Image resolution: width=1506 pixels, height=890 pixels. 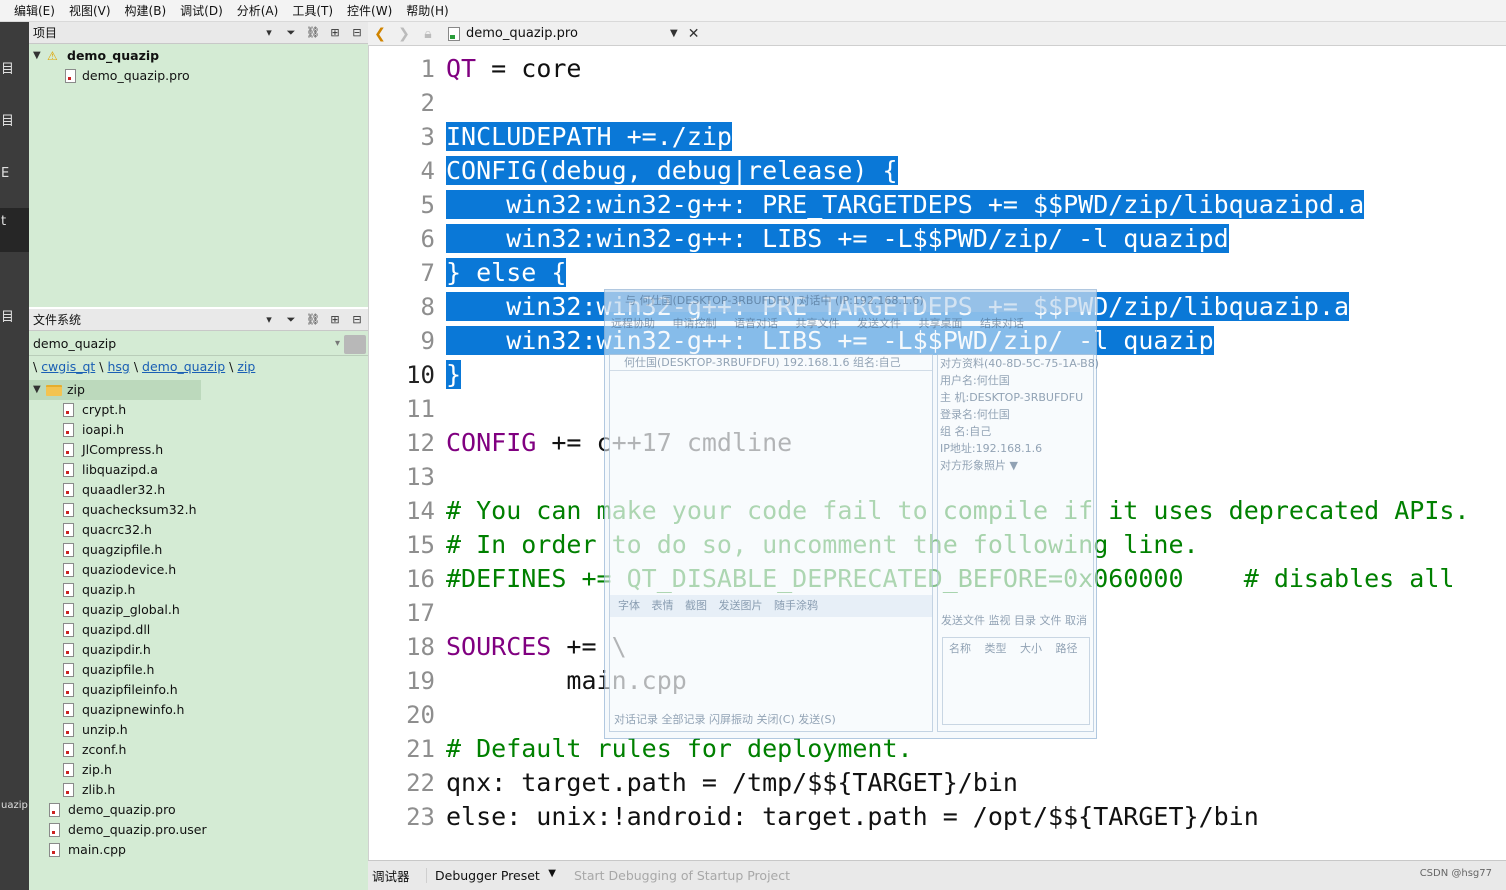 I want to click on mode-welcome-label: 目, so click(x=8, y=69).